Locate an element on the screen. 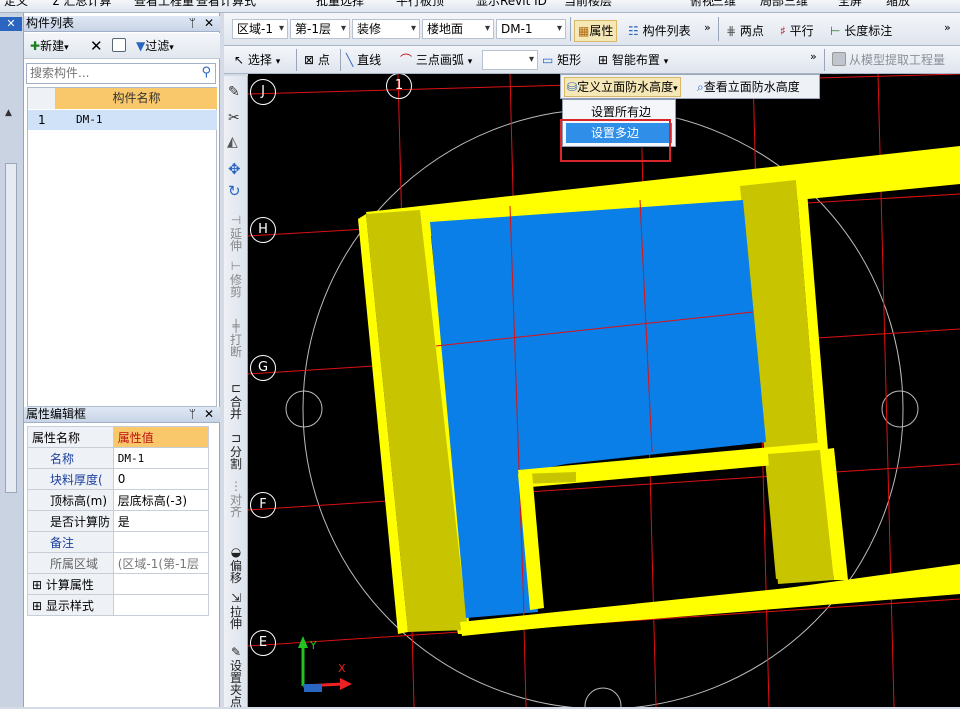  top-toolbar-item: 俯视 is located at coordinates (702, 5).